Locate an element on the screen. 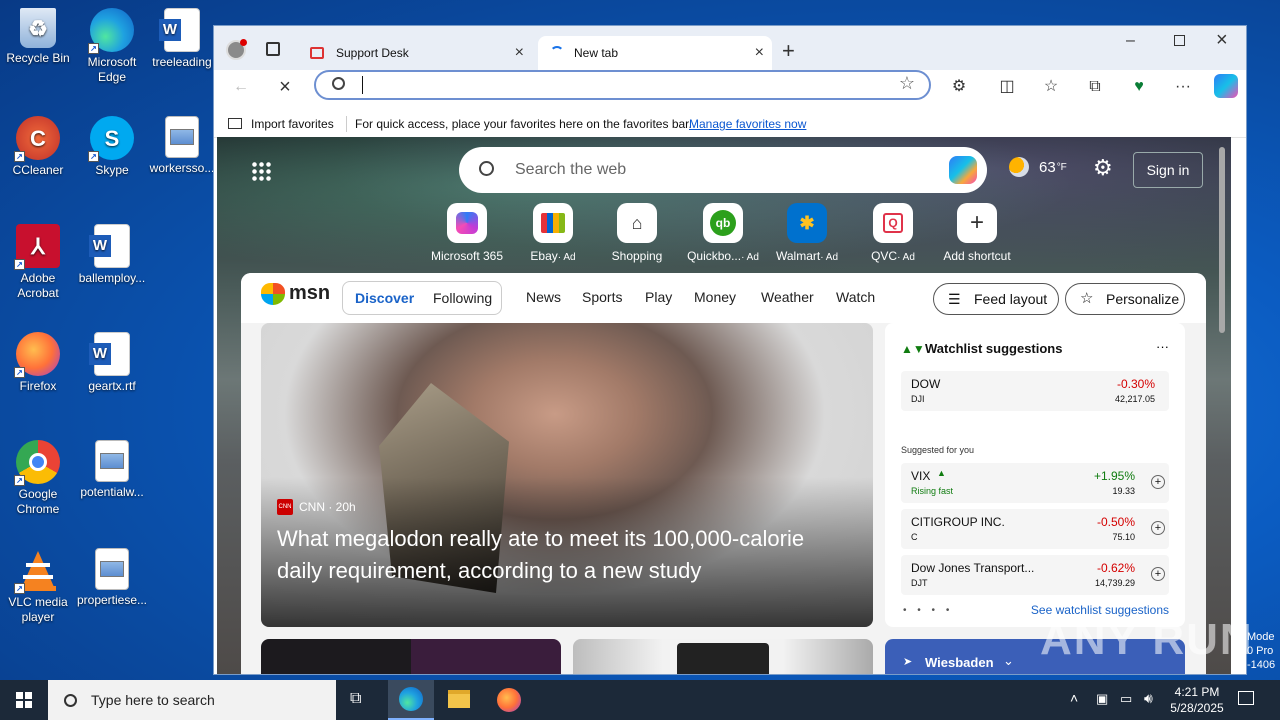 The height and width of the screenshot is (720, 1280). personalize-button: ☆ Personalize is located at coordinates (1125, 299).